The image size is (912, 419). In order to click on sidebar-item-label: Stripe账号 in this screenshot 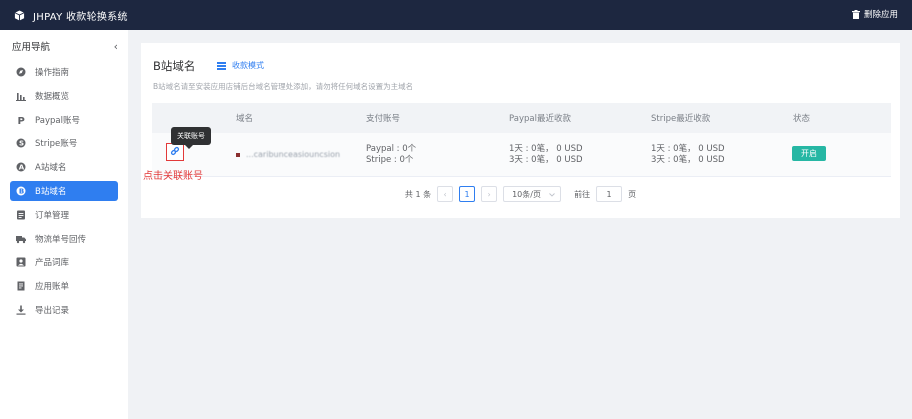, I will do `click(56, 144)`.